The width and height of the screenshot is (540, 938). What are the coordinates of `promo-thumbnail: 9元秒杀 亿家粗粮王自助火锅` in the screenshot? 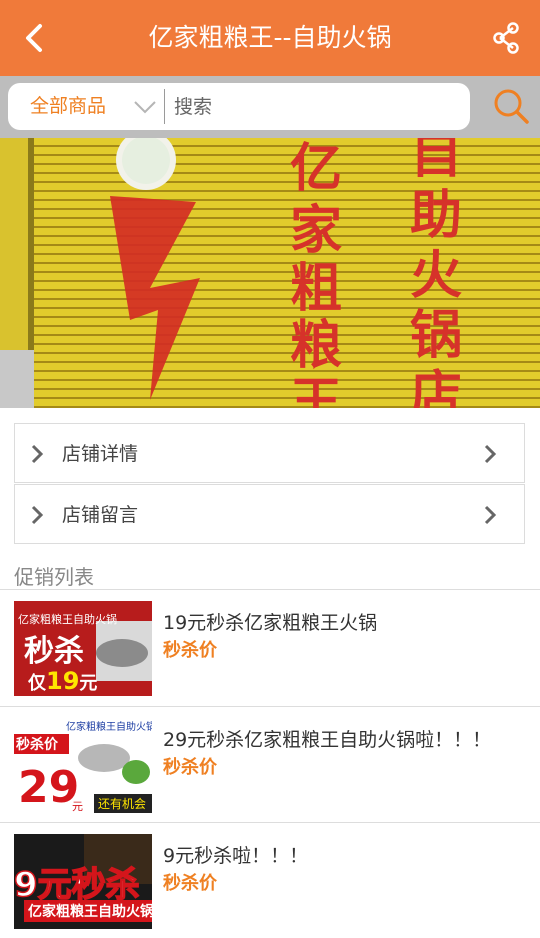 It's located at (83, 881).